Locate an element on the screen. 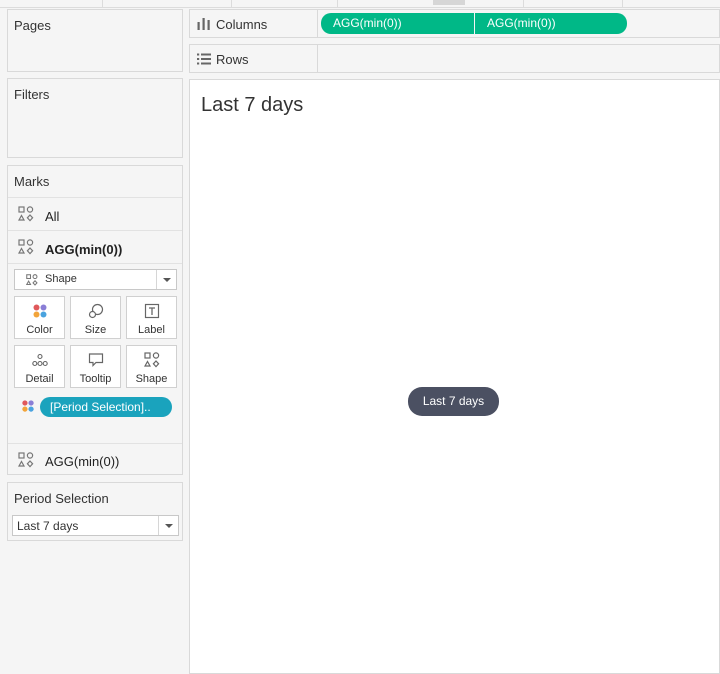 This screenshot has height=674, width=720. filters-card: Filters is located at coordinates (95, 118).